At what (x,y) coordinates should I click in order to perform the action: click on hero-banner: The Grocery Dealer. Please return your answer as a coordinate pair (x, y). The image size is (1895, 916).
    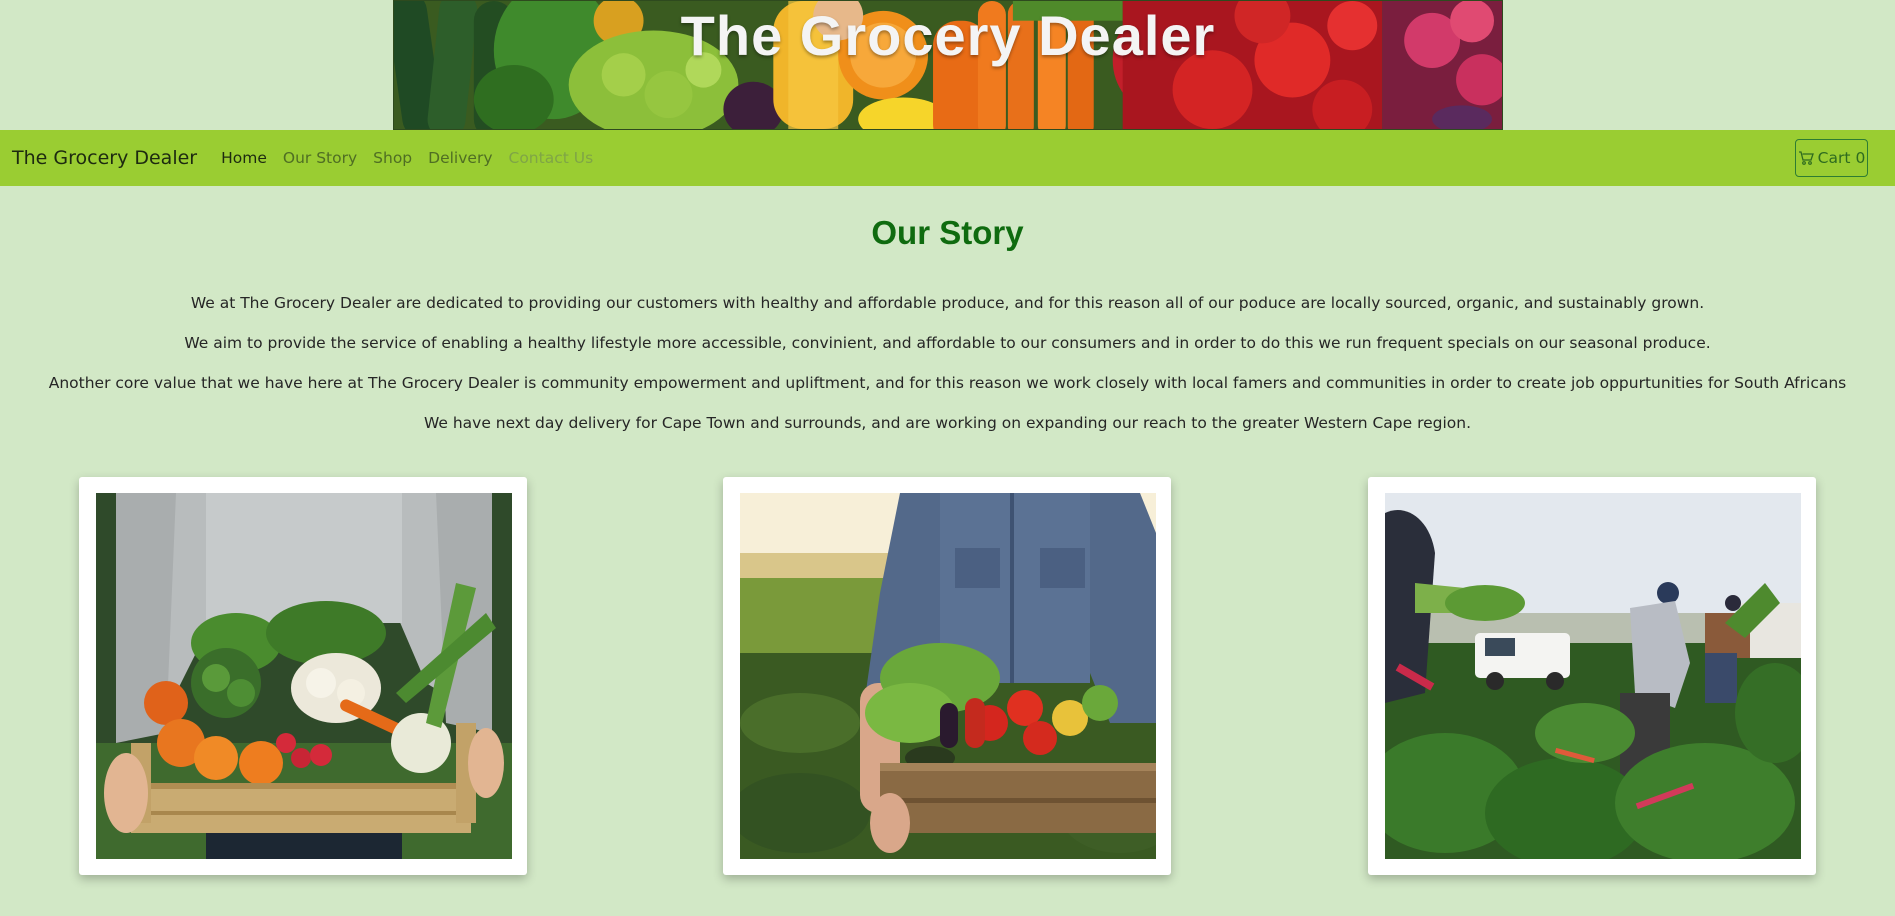
    Looking at the image, I should click on (948, 65).